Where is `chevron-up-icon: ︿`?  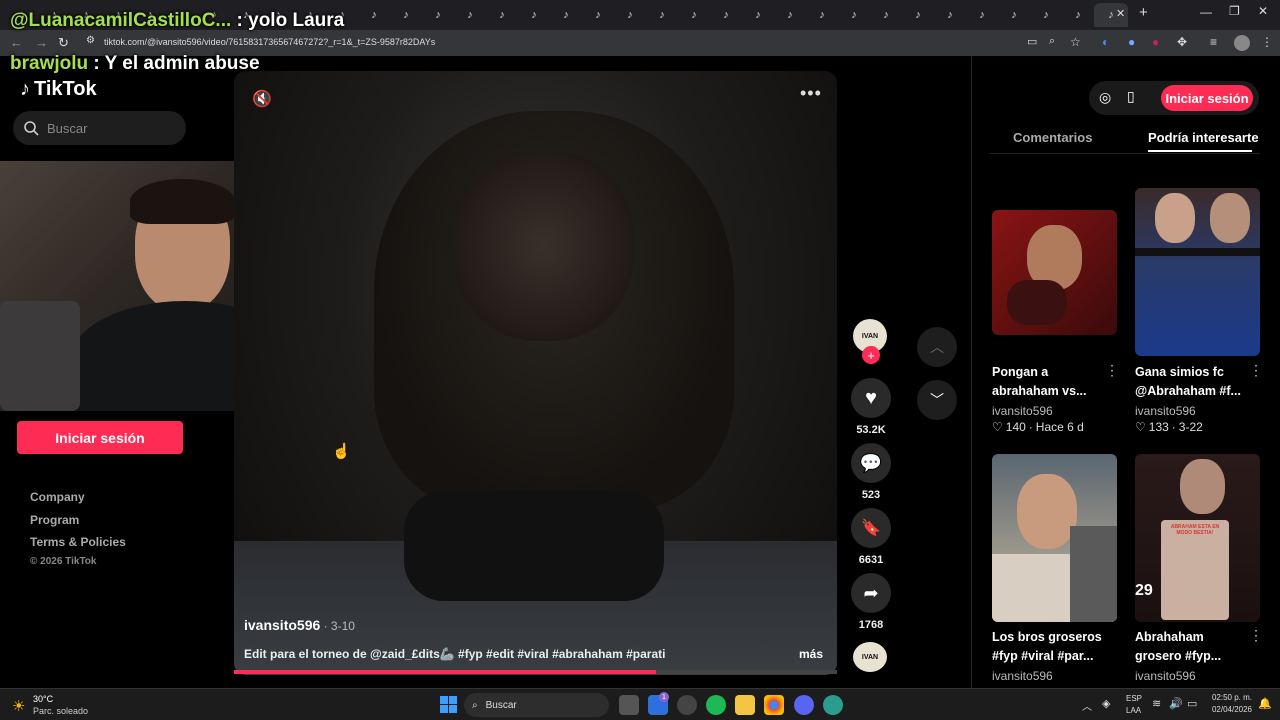
chevron-up-icon: ︿ is located at coordinates (1087, 705).